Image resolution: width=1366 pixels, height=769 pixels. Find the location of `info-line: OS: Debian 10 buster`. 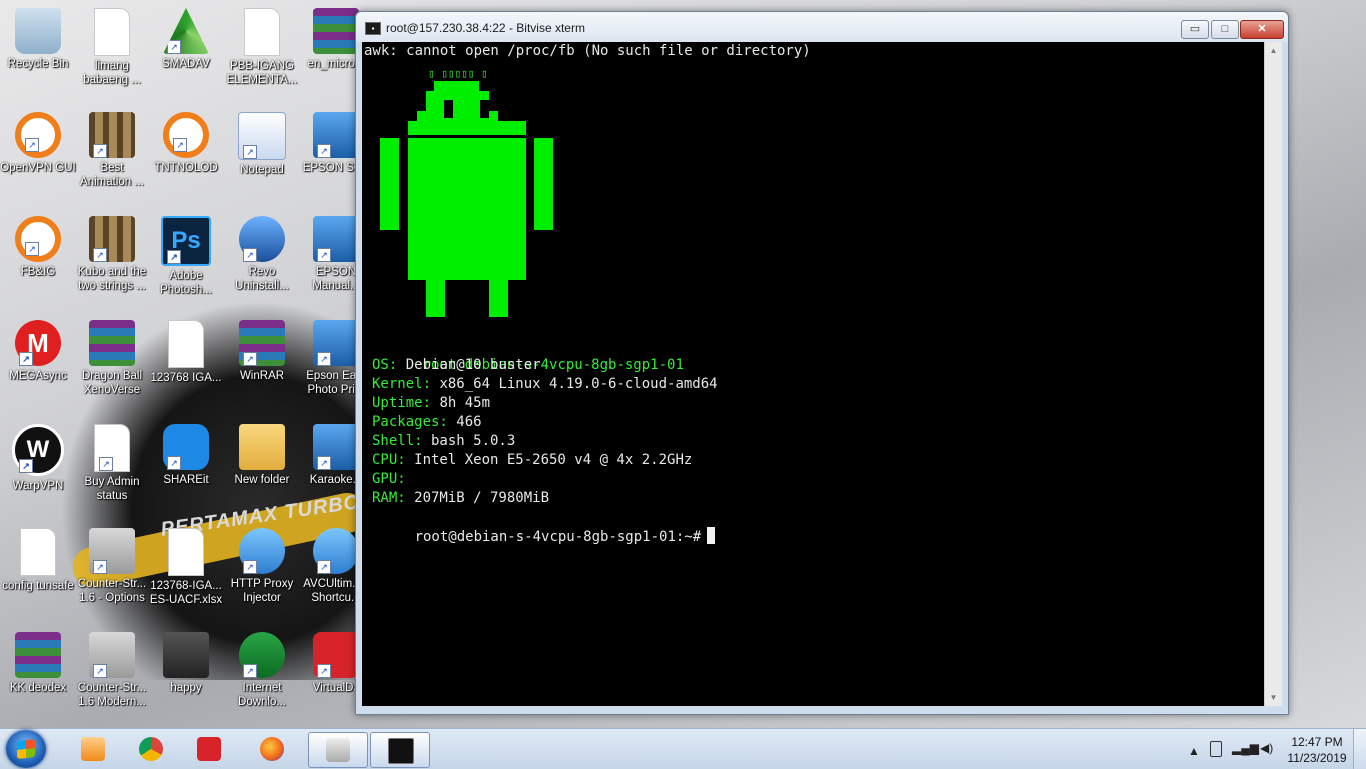

info-line: OS: Debian 10 buster is located at coordinates (456, 365).